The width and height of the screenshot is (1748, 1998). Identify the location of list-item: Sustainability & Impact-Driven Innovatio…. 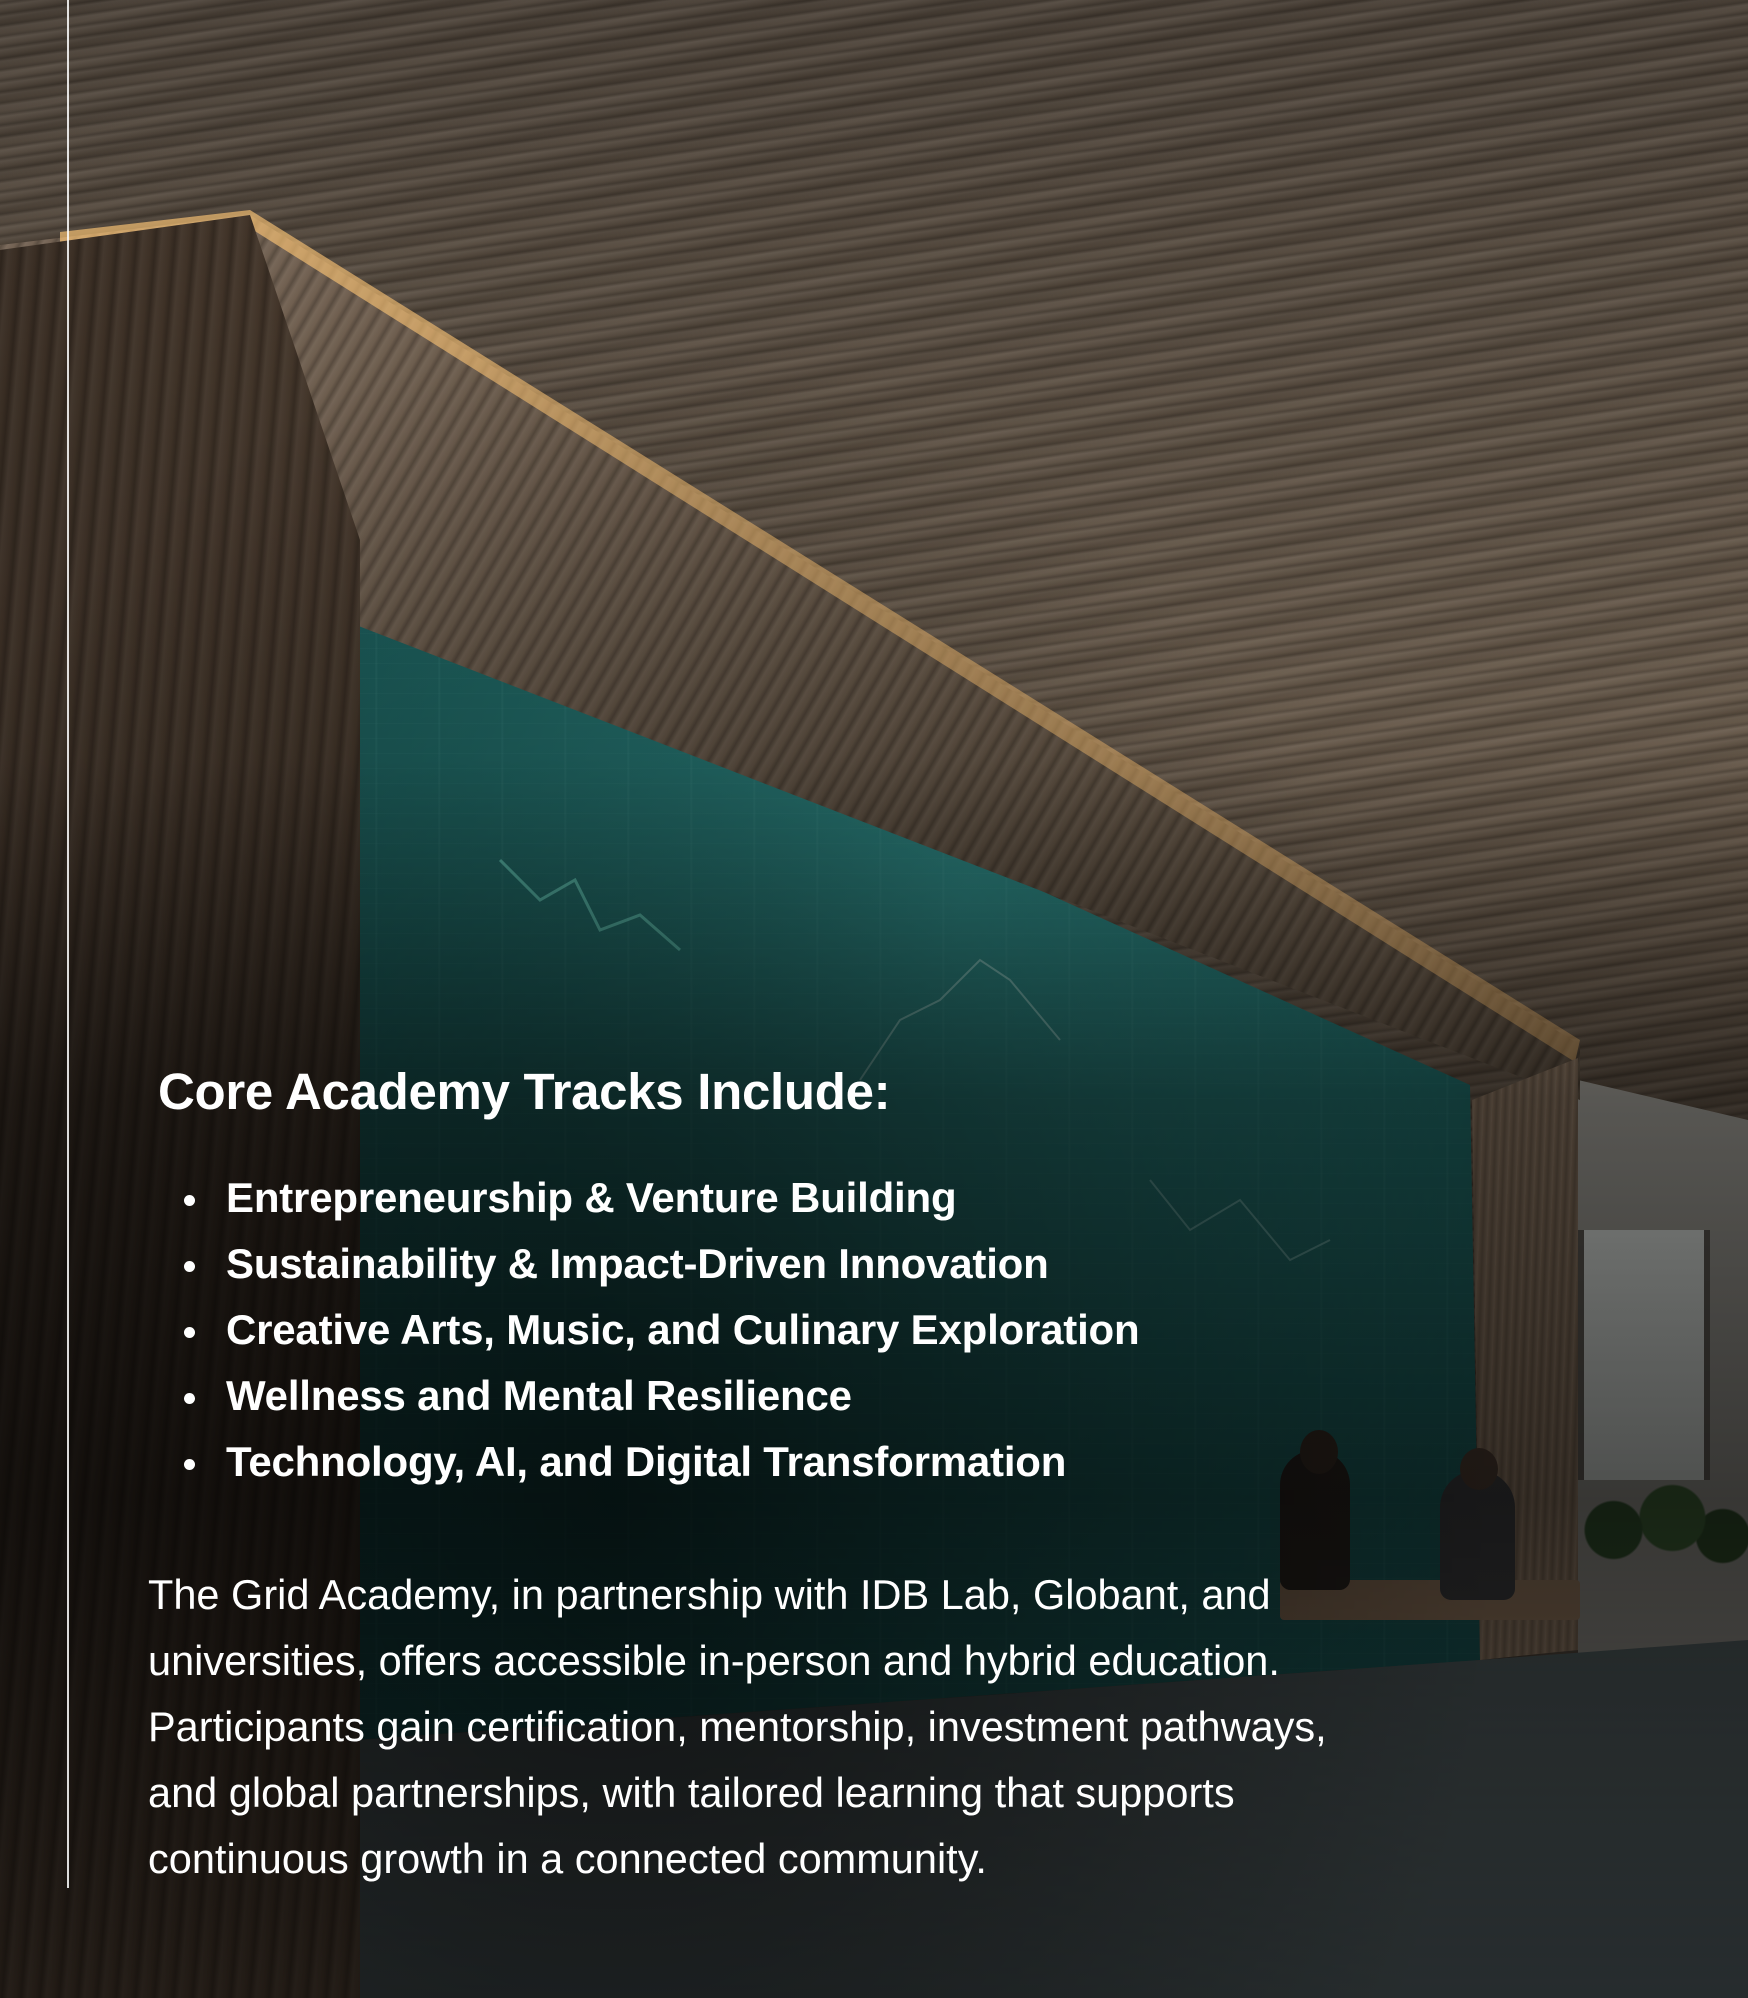
(661, 1264).